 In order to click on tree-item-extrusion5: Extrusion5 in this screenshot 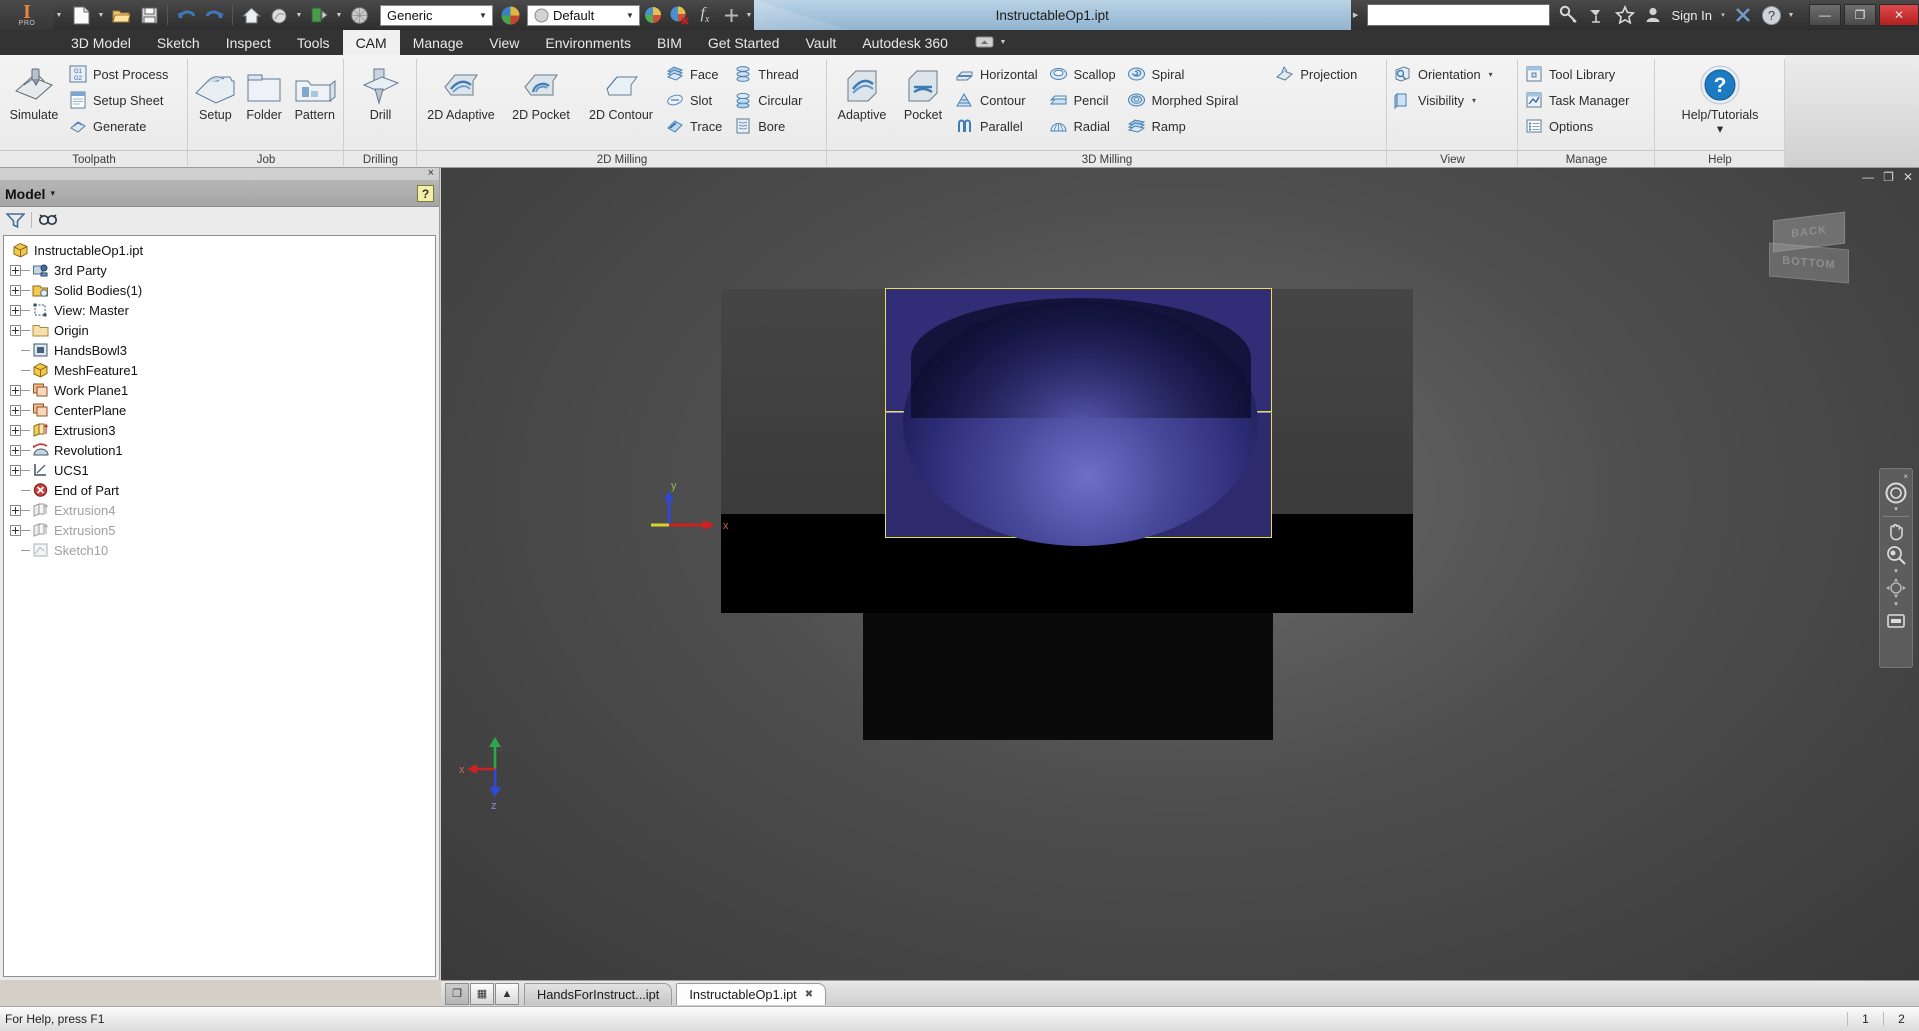, I will do `click(219, 530)`.